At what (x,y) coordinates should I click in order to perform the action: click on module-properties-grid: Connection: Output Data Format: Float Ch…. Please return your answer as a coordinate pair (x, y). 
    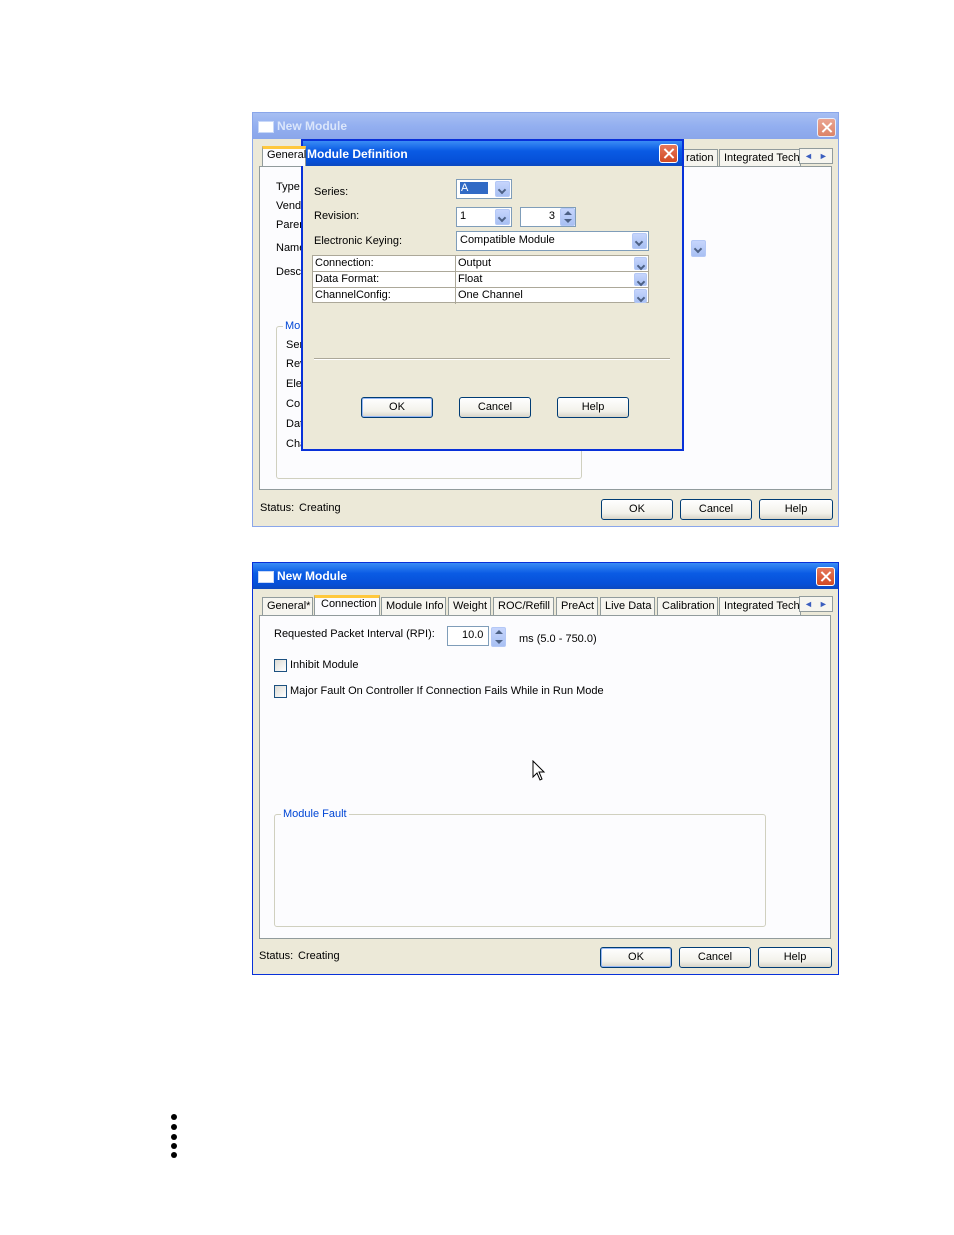
    Looking at the image, I should click on (480, 279).